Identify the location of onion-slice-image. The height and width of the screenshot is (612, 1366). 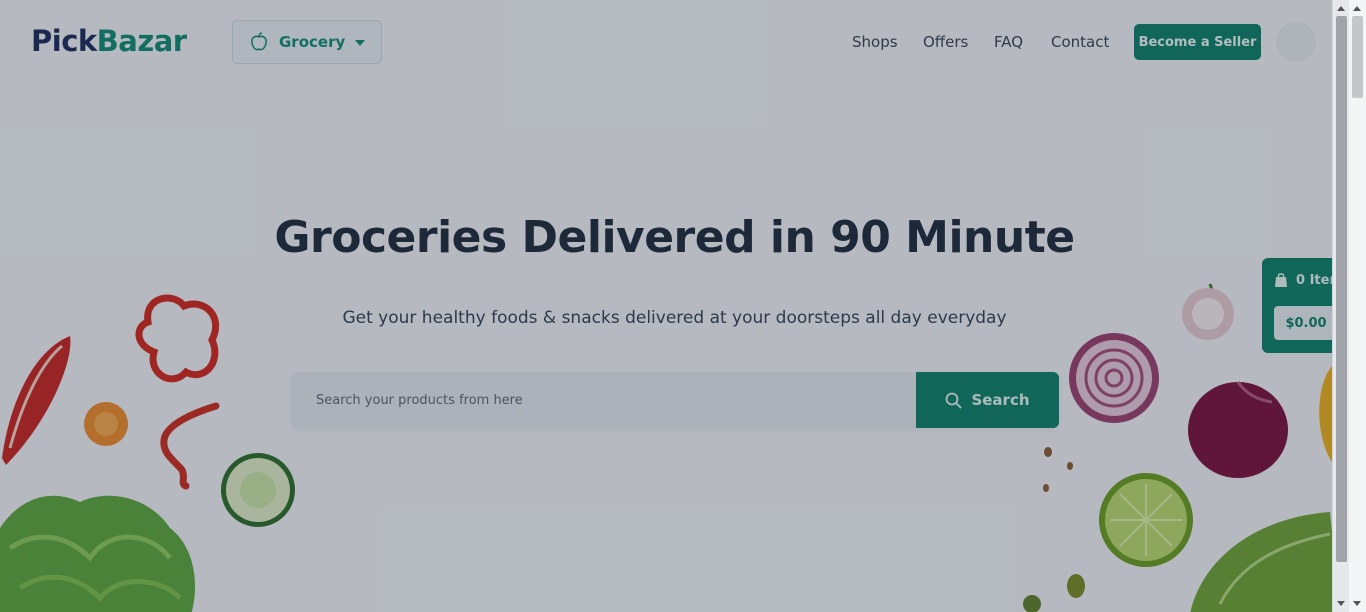
(1114, 378).